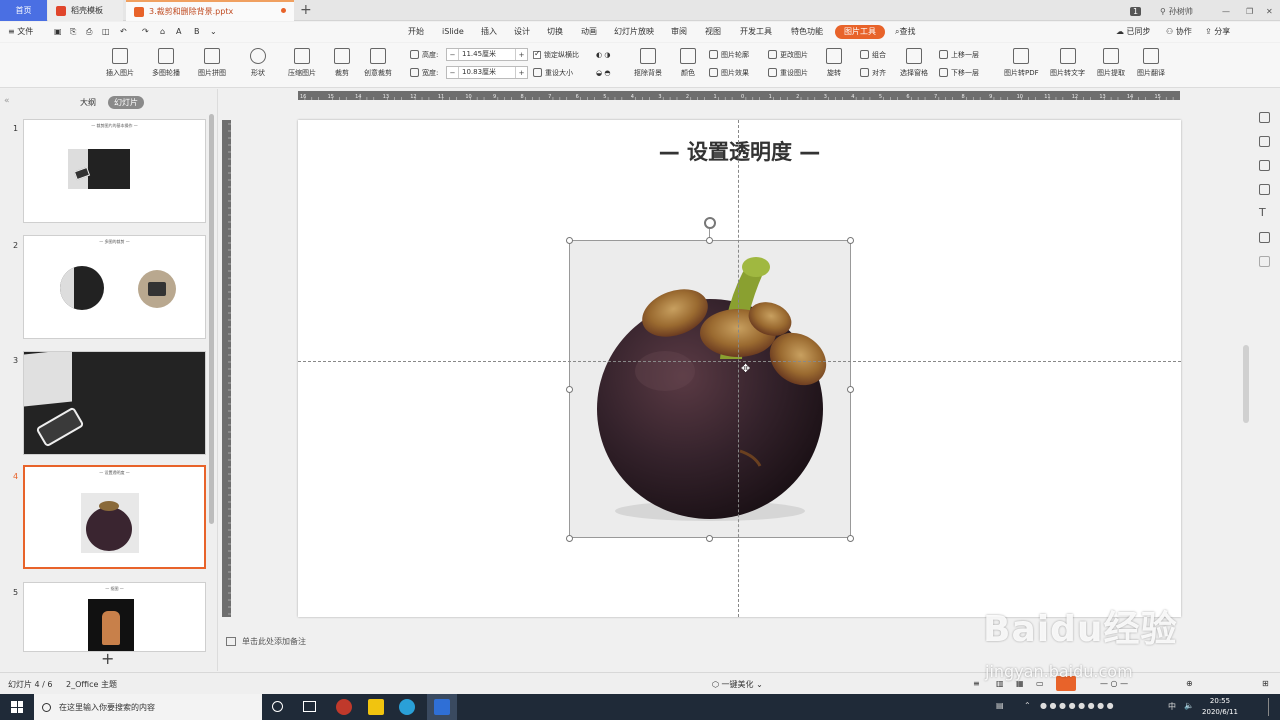  Describe the element at coordinates (569, 240) in the screenshot. I see `resize-handle-nw` at that location.